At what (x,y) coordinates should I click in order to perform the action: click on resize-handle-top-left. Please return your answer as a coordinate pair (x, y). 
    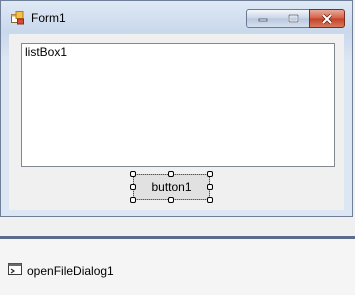
    Looking at the image, I should click on (133, 174).